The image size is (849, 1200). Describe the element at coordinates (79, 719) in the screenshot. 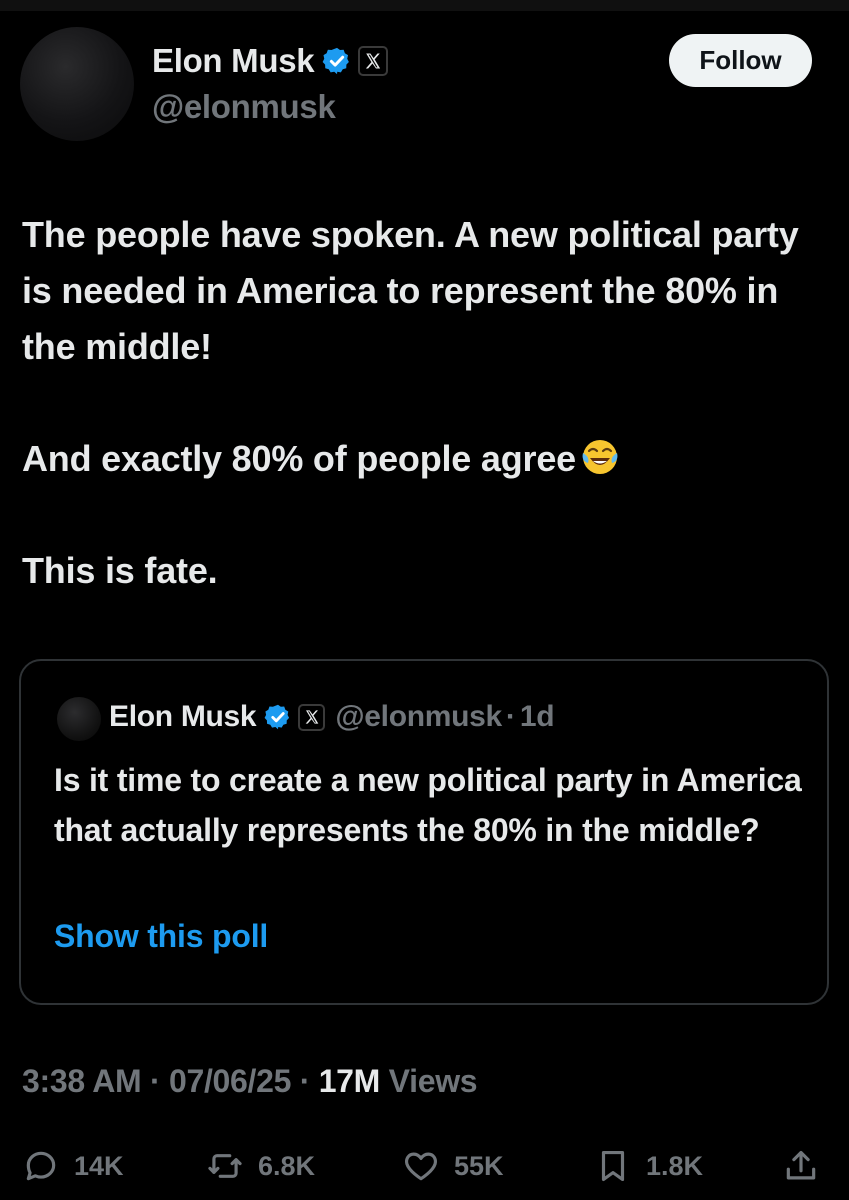

I see `quoted-author-avatar` at that location.